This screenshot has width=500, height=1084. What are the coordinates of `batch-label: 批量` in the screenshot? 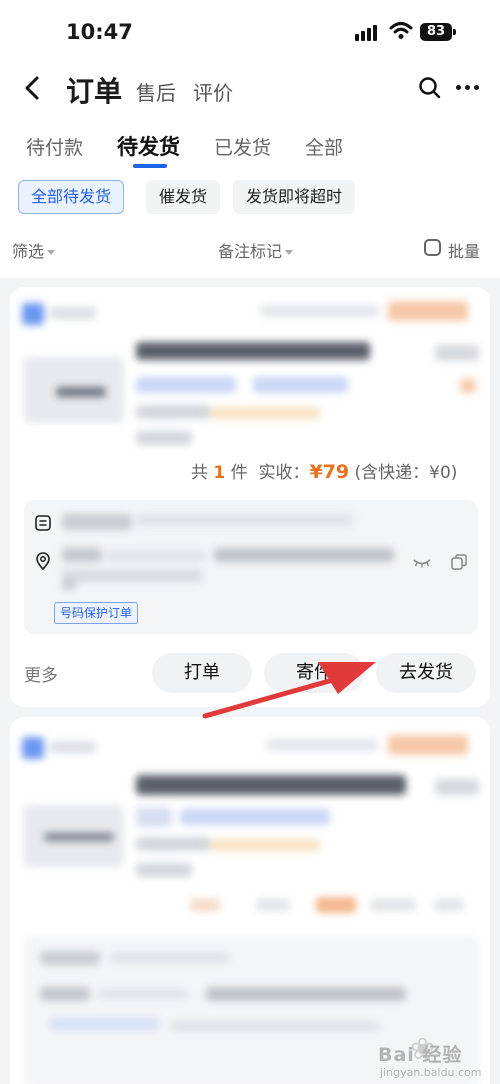 It's located at (464, 250).